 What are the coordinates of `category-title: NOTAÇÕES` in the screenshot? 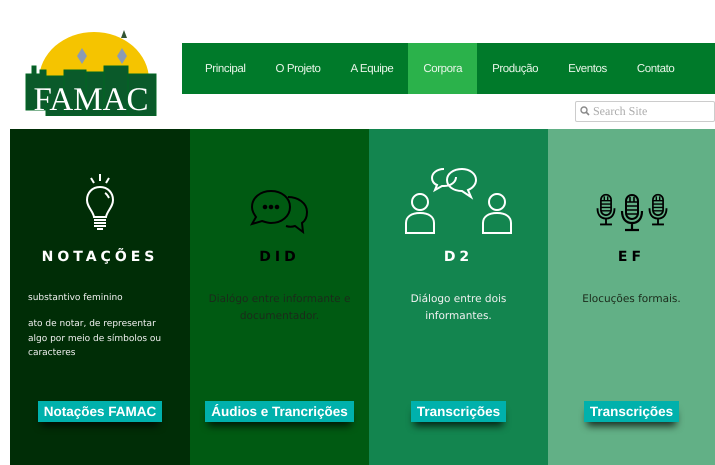 It's located at (100, 258).